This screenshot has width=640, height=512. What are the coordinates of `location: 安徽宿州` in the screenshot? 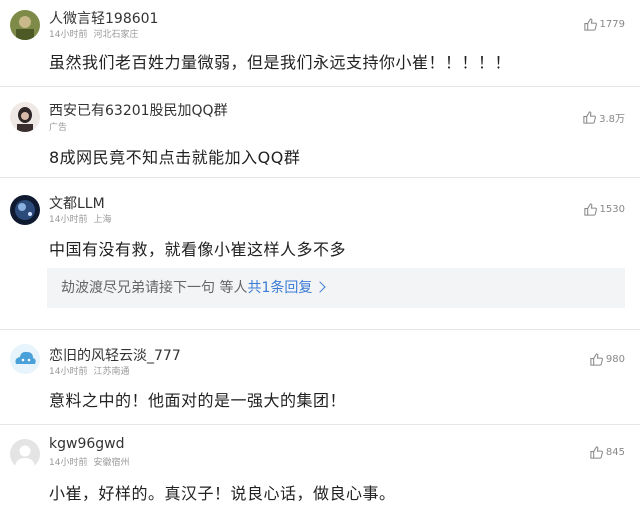 It's located at (111, 463).